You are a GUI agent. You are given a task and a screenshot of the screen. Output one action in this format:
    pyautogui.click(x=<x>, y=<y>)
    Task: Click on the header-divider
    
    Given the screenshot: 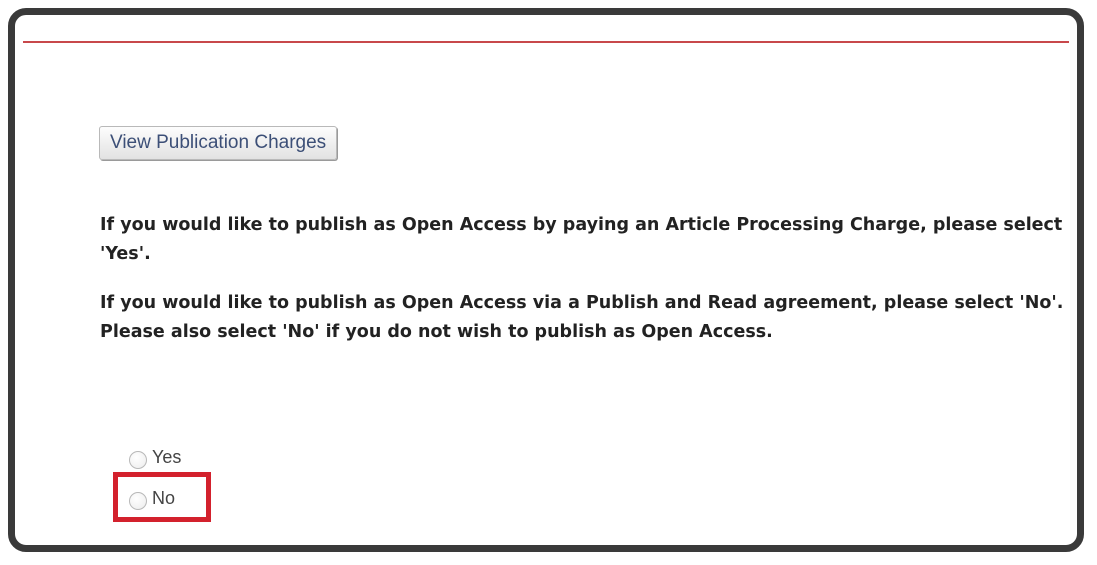 What is the action you would take?
    pyautogui.click(x=546, y=42)
    